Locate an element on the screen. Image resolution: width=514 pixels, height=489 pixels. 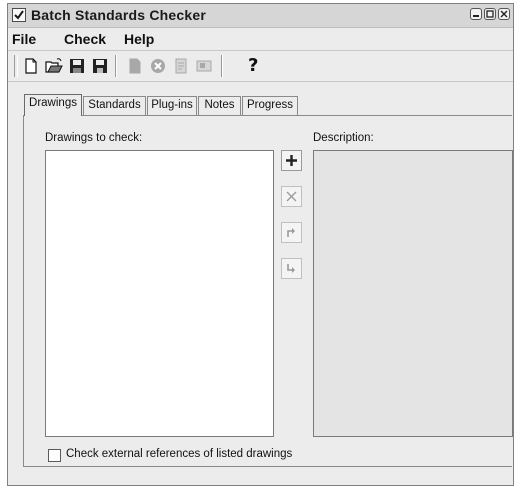
tab-standards: Standards is located at coordinates (114, 105).